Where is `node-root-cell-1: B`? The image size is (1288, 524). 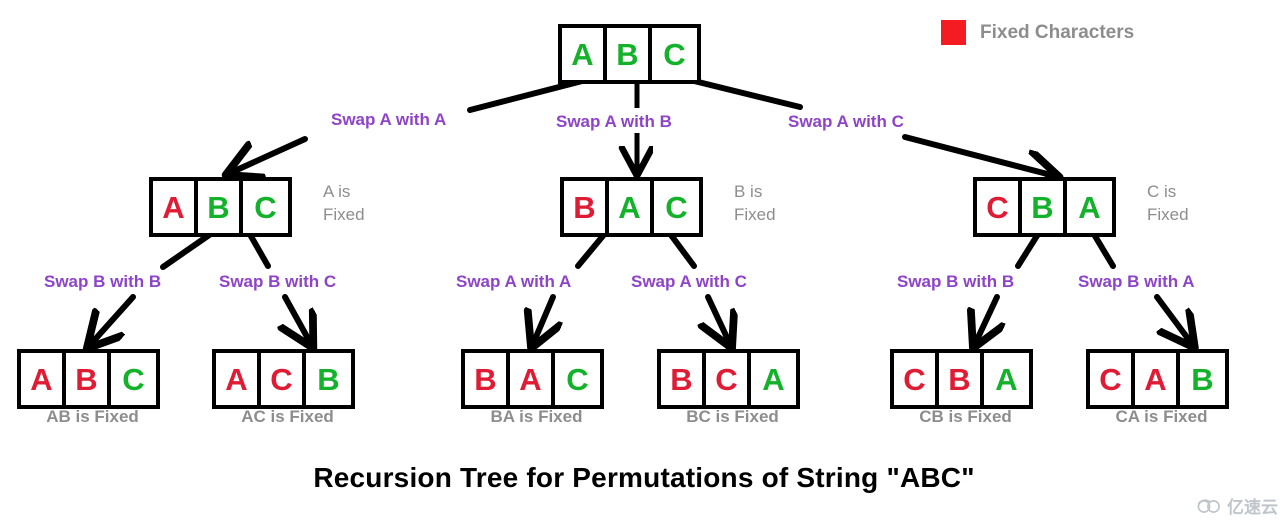
node-root-cell-1: B is located at coordinates (629, 54).